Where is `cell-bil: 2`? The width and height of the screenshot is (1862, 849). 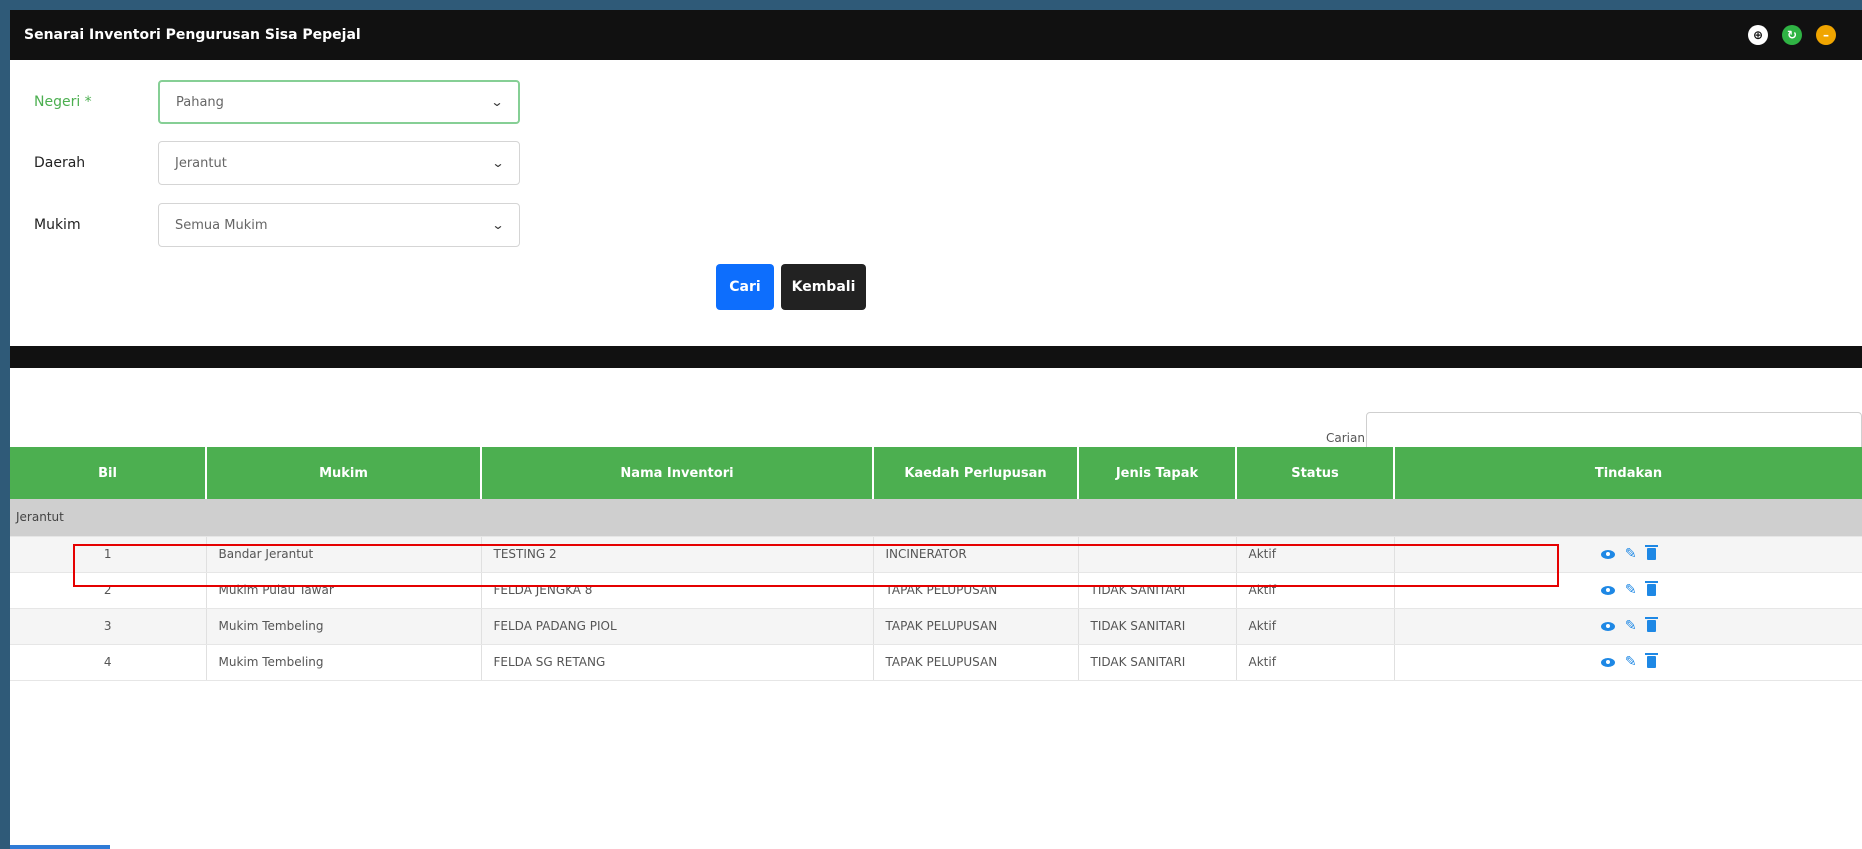
cell-bil: 2 is located at coordinates (108, 590).